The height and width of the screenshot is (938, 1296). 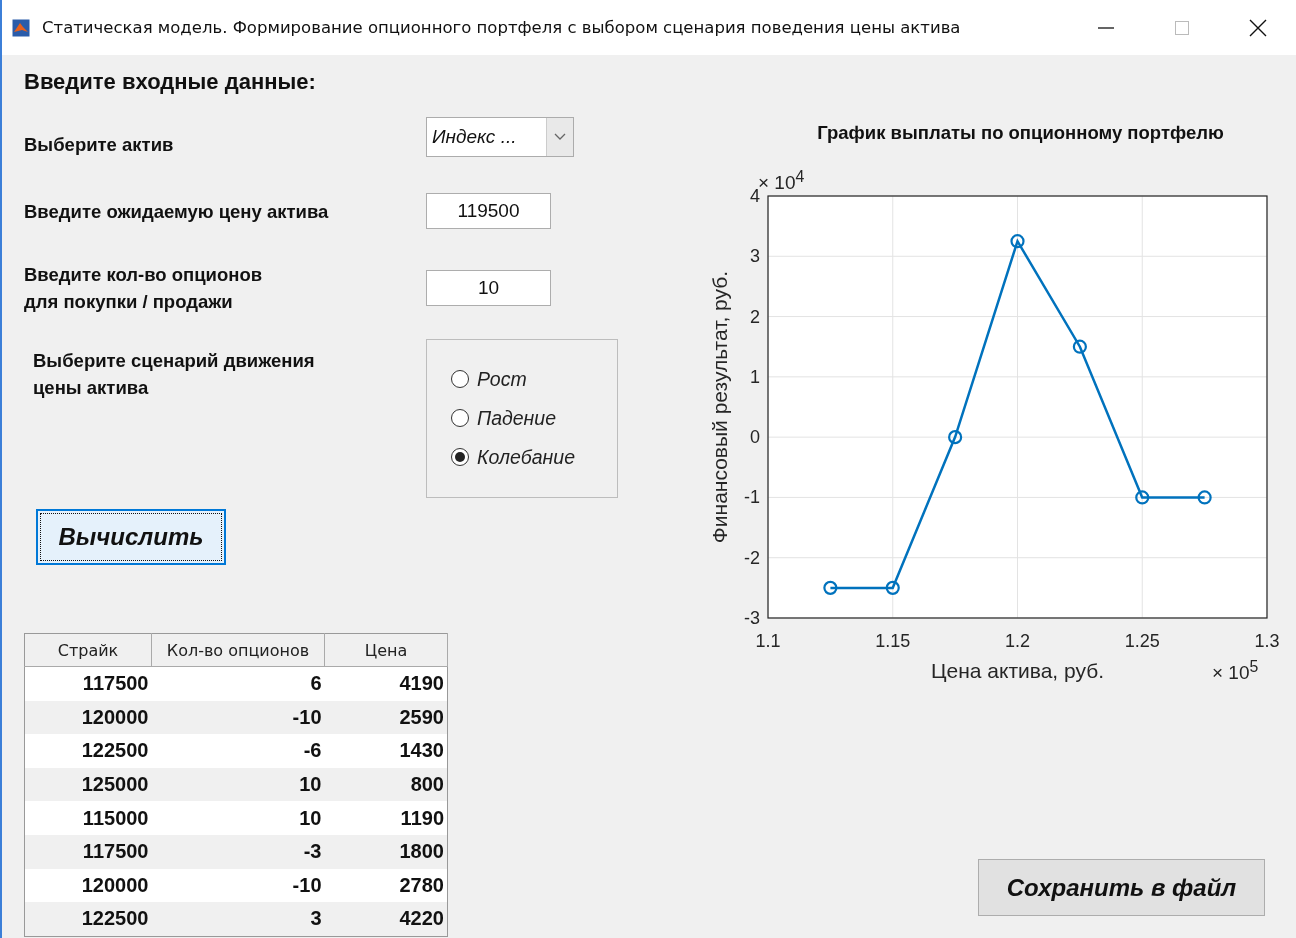 I want to click on y-tick-label: 2, so click(x=755, y=316).